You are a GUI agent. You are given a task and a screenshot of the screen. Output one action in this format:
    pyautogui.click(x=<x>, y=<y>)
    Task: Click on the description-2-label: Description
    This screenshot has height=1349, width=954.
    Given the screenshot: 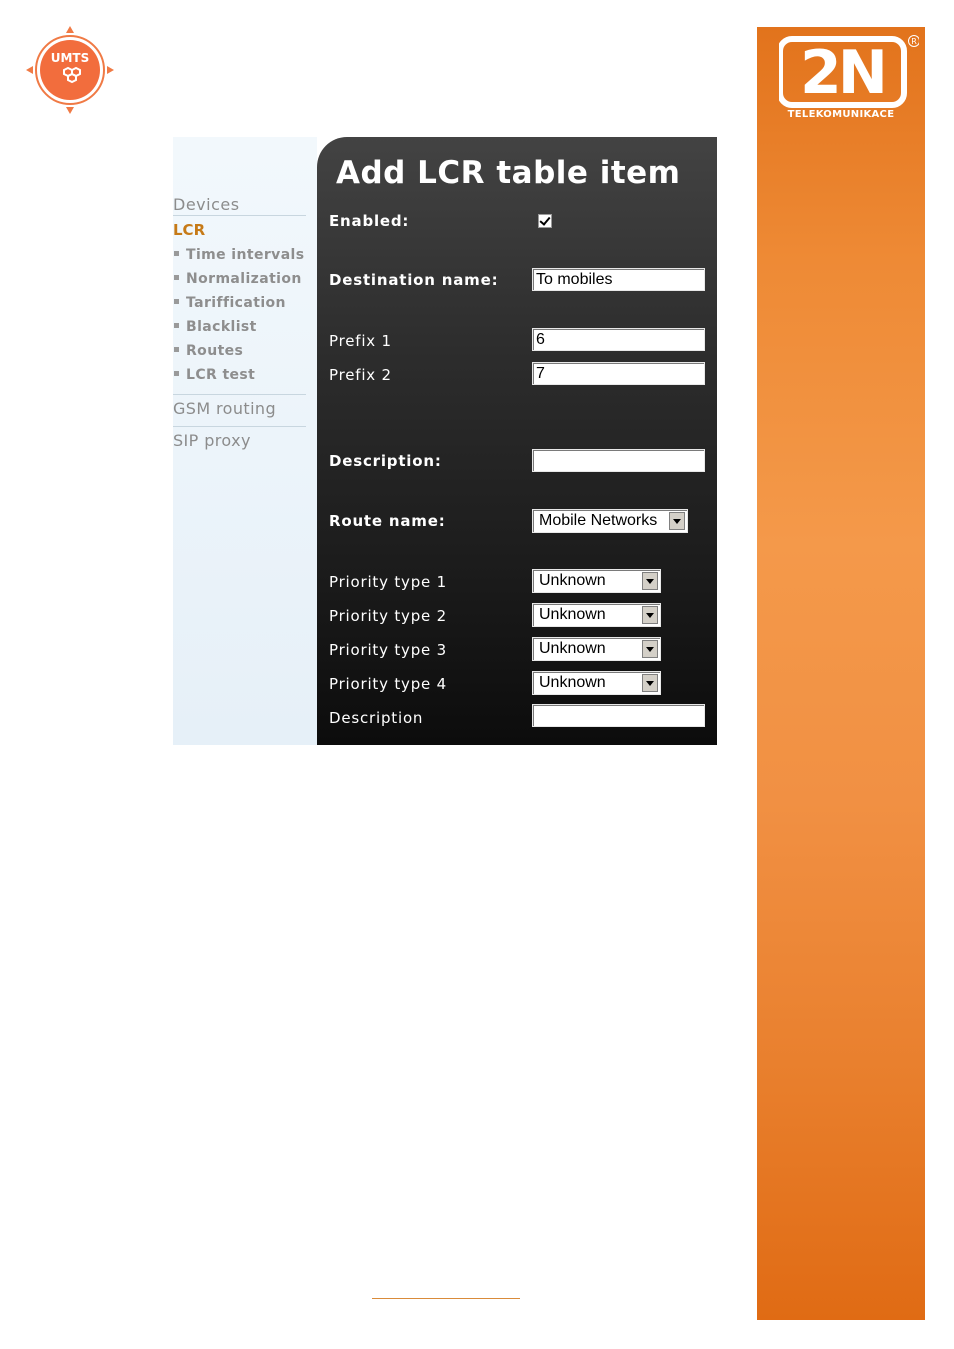 What is the action you would take?
    pyautogui.click(x=376, y=718)
    